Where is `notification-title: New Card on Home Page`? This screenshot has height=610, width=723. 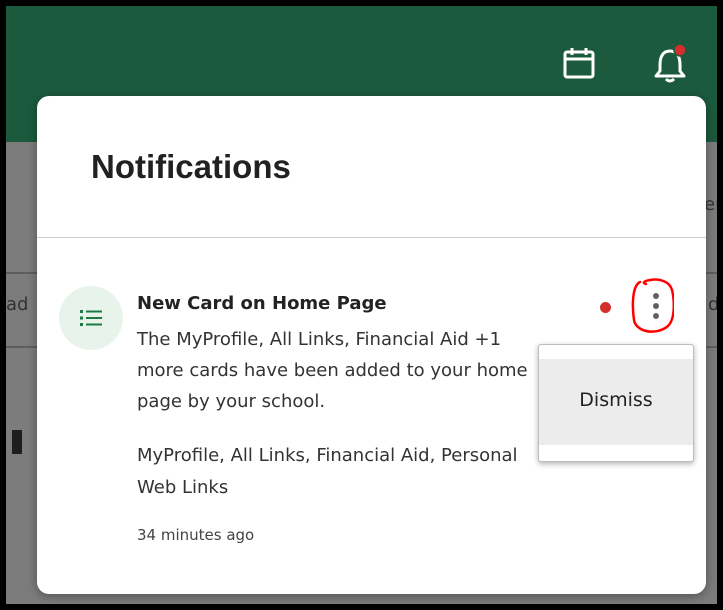
notification-title: New Card on Home Page is located at coordinates (262, 303).